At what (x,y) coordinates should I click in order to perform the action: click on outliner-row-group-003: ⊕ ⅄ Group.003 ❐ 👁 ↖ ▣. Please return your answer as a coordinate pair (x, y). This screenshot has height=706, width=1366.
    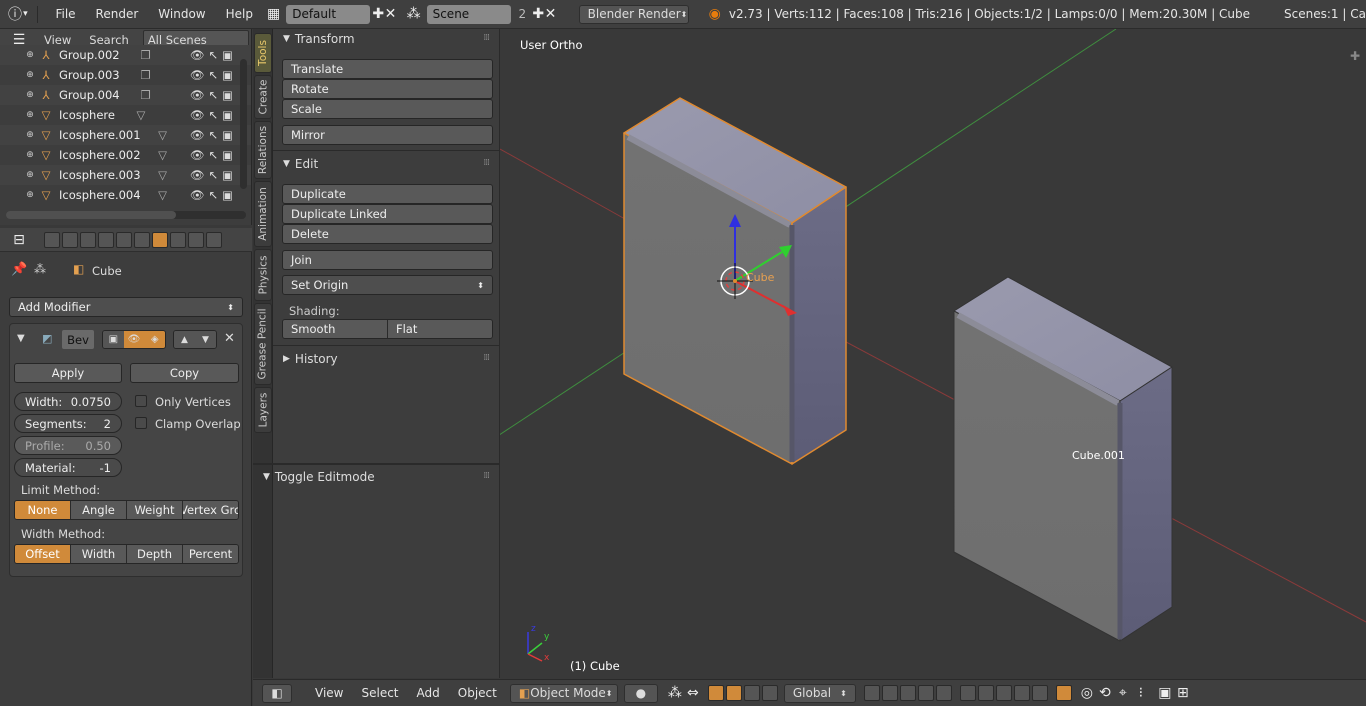
    Looking at the image, I should click on (125, 75).